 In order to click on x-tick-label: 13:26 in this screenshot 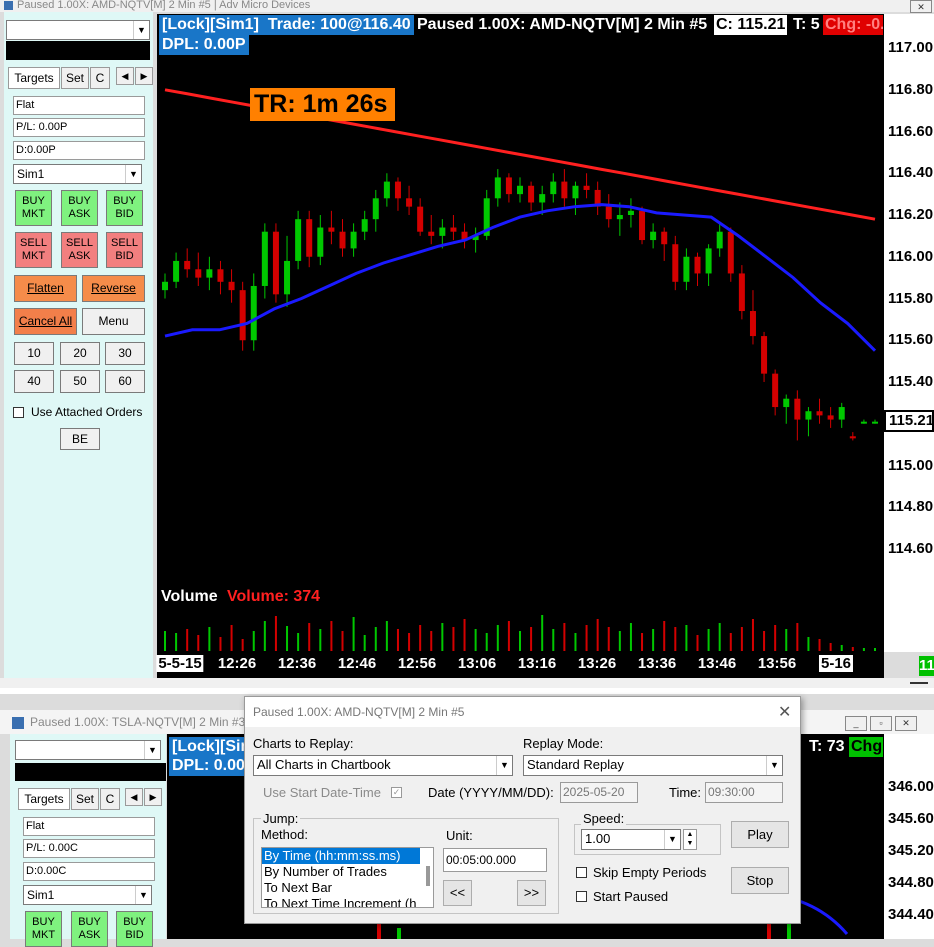, I will do `click(597, 663)`.